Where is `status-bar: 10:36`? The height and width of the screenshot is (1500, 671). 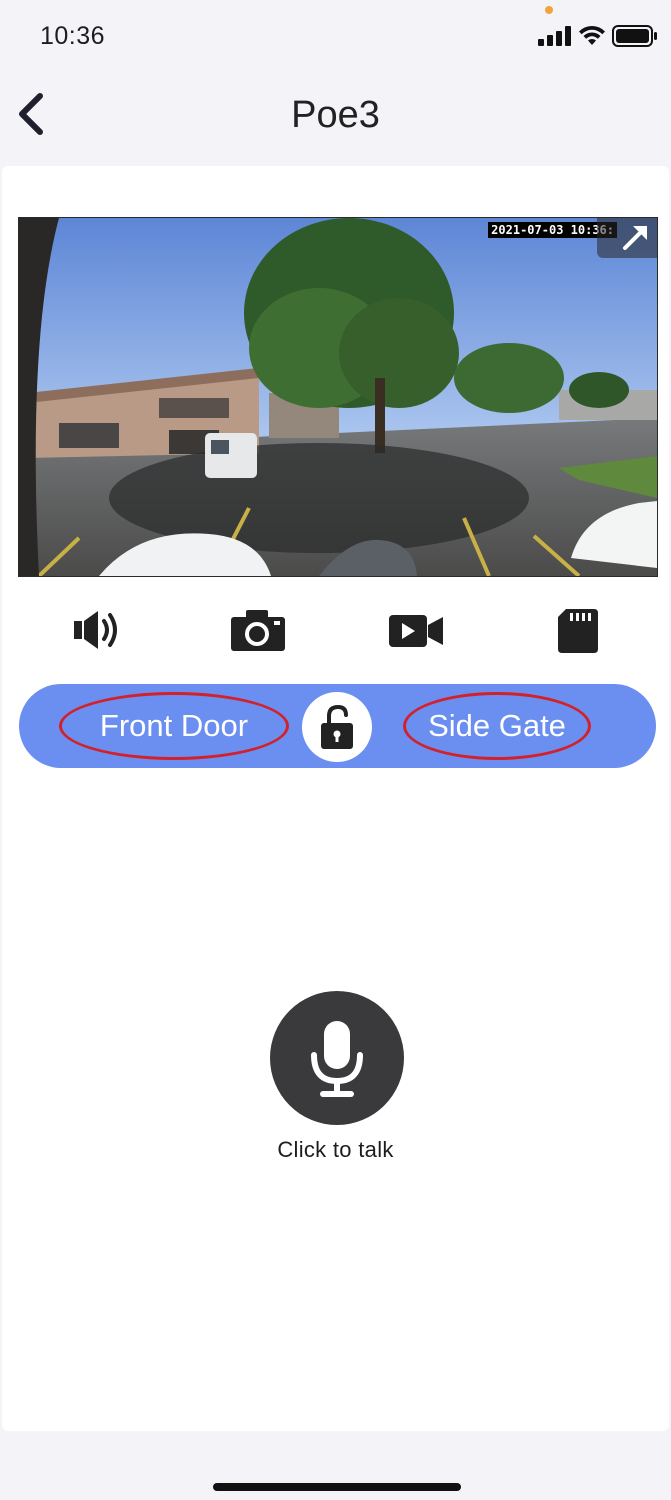 status-bar: 10:36 is located at coordinates (335, 35).